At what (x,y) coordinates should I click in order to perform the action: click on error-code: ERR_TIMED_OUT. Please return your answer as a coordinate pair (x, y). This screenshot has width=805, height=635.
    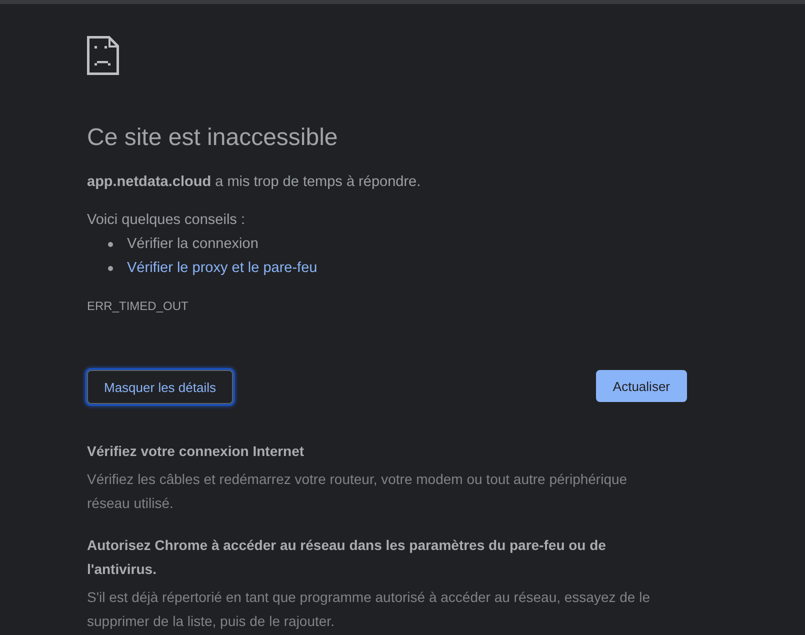
    Looking at the image, I should click on (138, 306).